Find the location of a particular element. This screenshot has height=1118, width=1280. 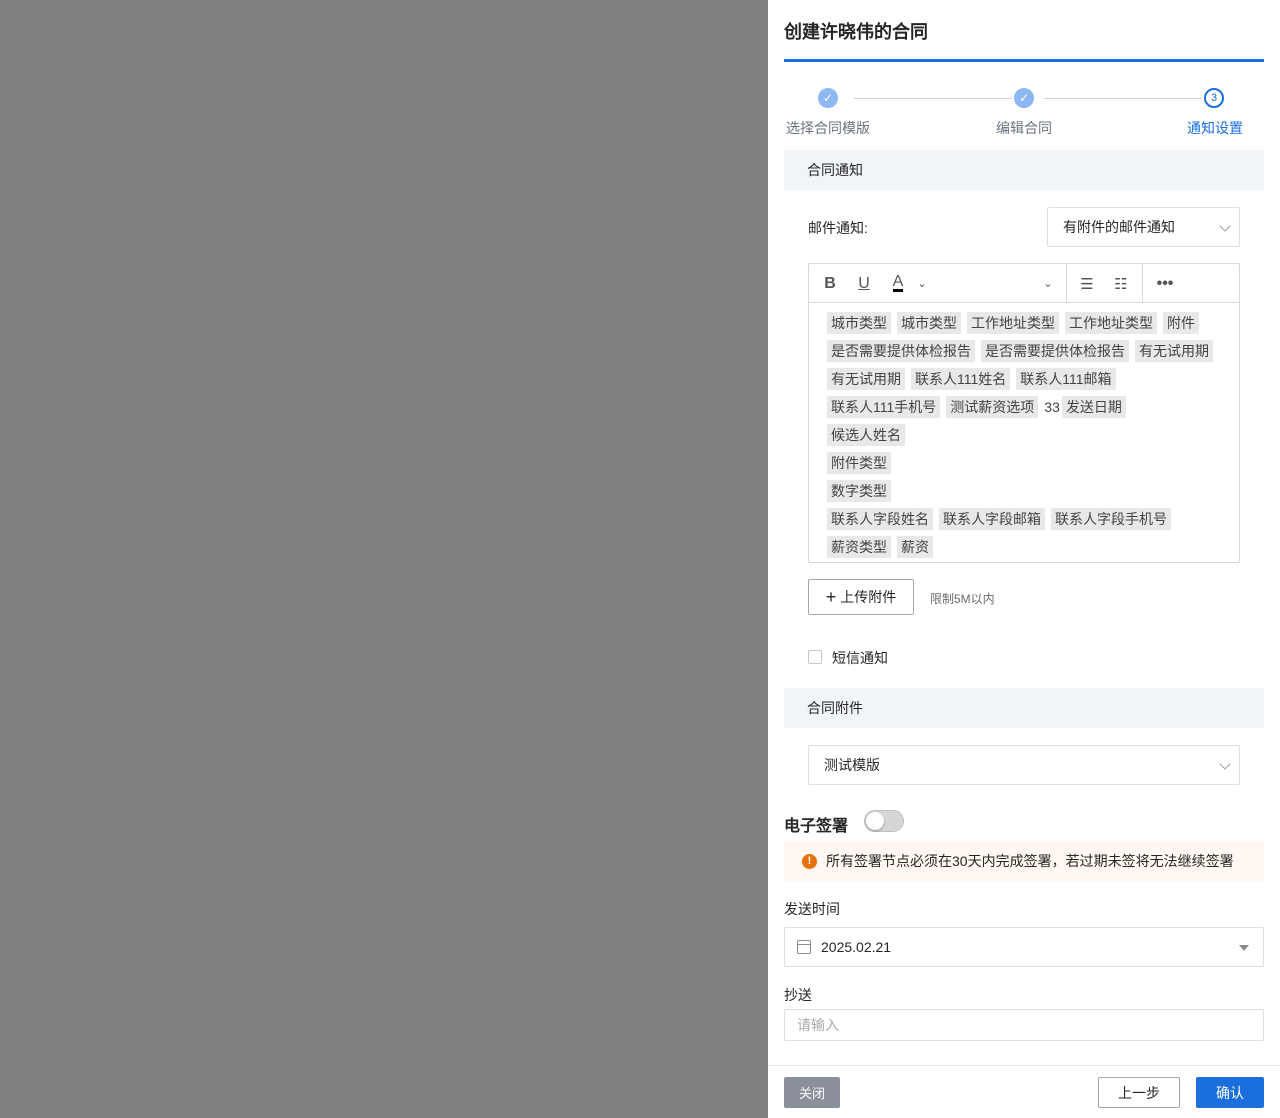

caret-down-icon is located at coordinates (1244, 948).